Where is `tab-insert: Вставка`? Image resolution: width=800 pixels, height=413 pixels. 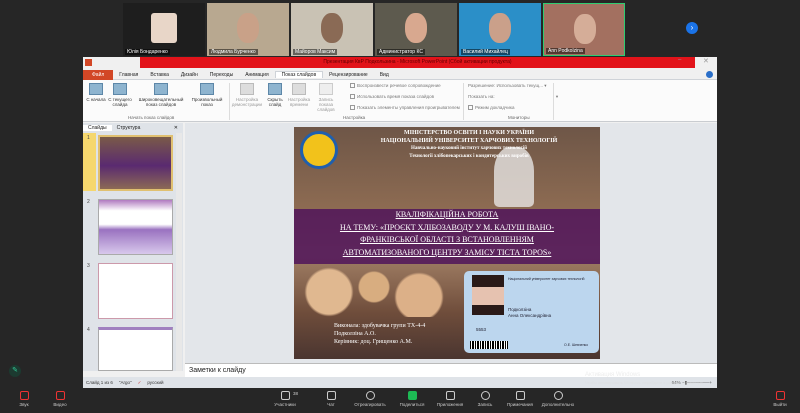
tab-insert: Вставка is located at coordinates (159, 75).